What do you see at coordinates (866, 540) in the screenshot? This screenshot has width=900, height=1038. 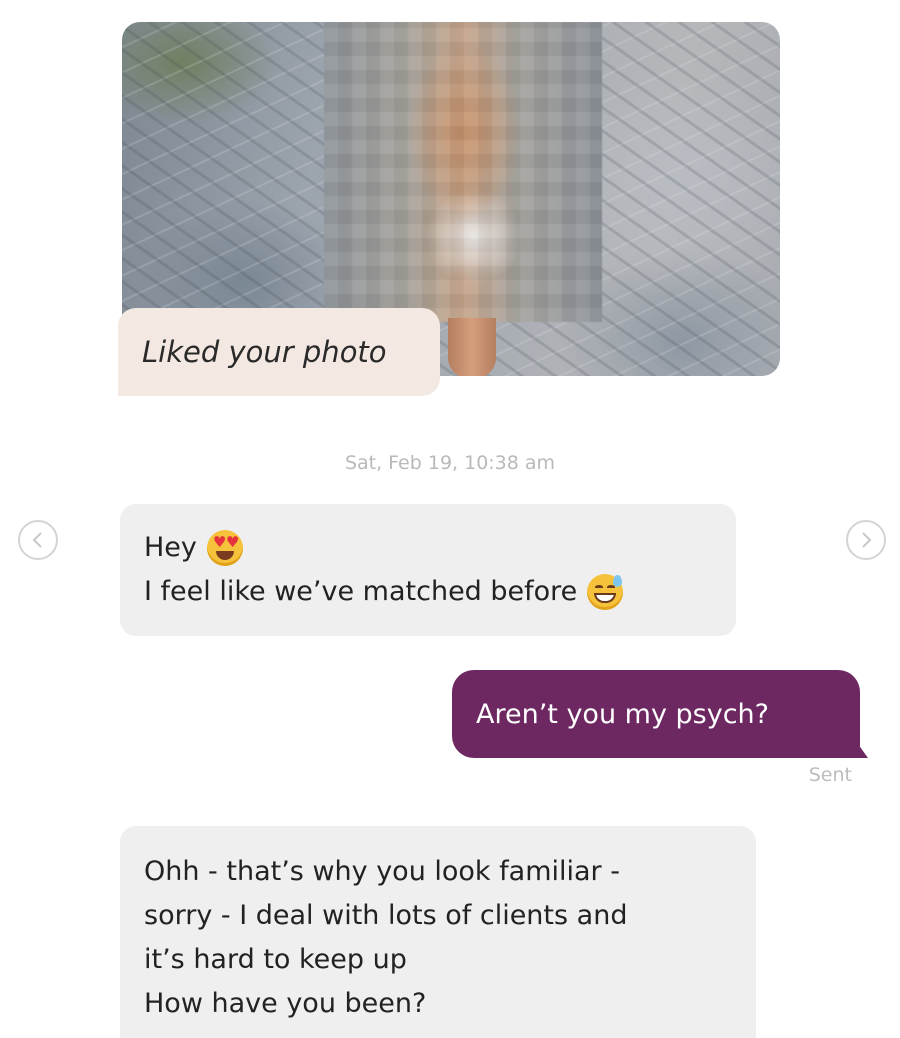 I see `chevron-right-icon` at bounding box center [866, 540].